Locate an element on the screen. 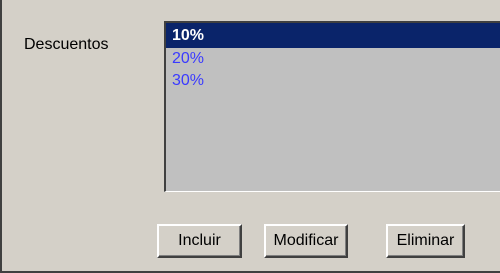 The image size is (500, 273). modify-button: Modificar is located at coordinates (306, 241).